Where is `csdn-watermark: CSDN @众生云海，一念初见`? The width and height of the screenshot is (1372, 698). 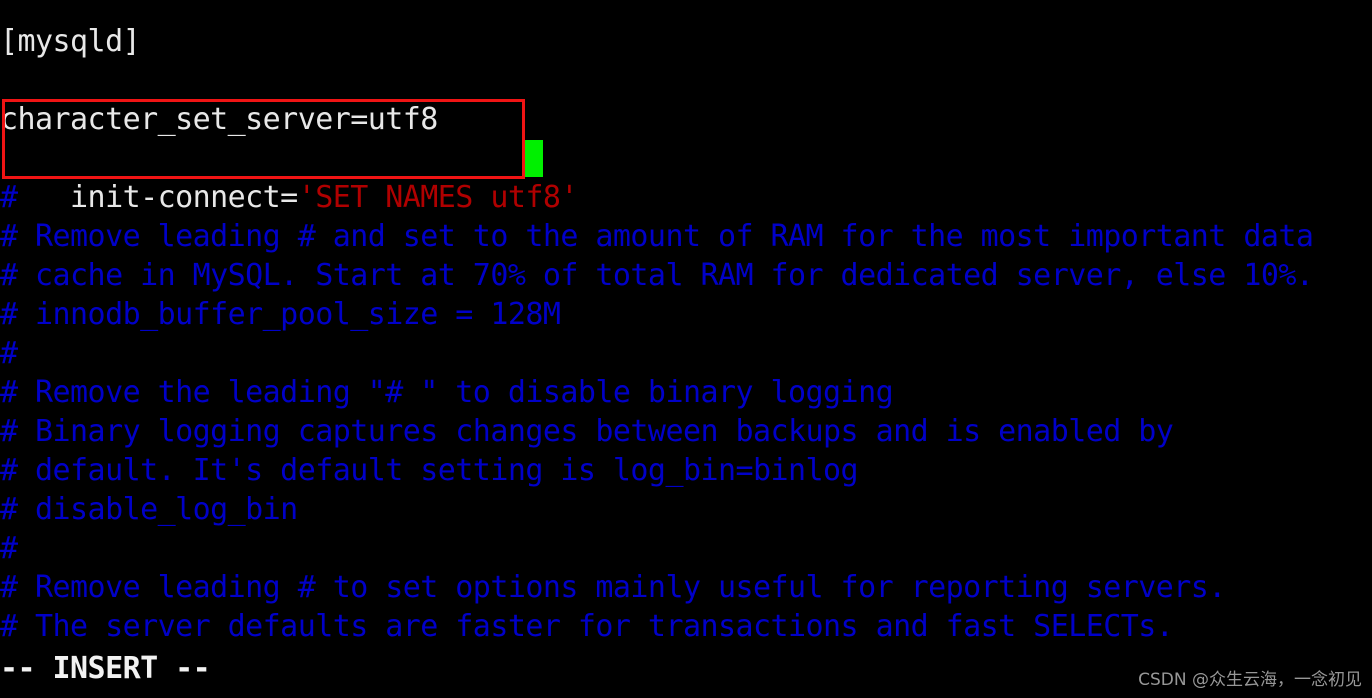
csdn-watermark: CSDN @众生云海，一念初见 is located at coordinates (1250, 680).